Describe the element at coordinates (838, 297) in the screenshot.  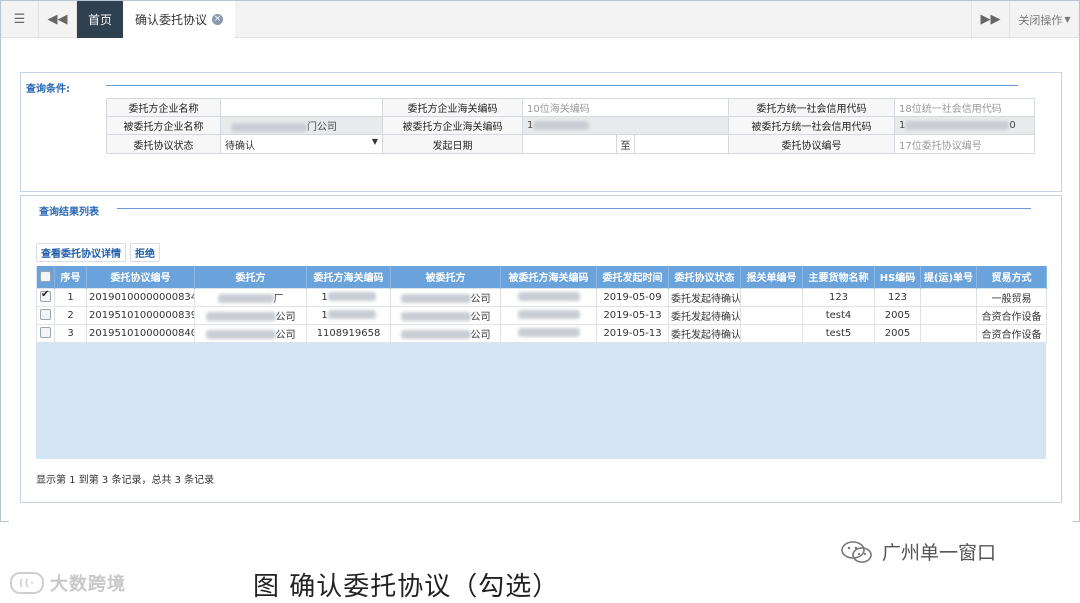
I see `cell-goods: 123` at that location.